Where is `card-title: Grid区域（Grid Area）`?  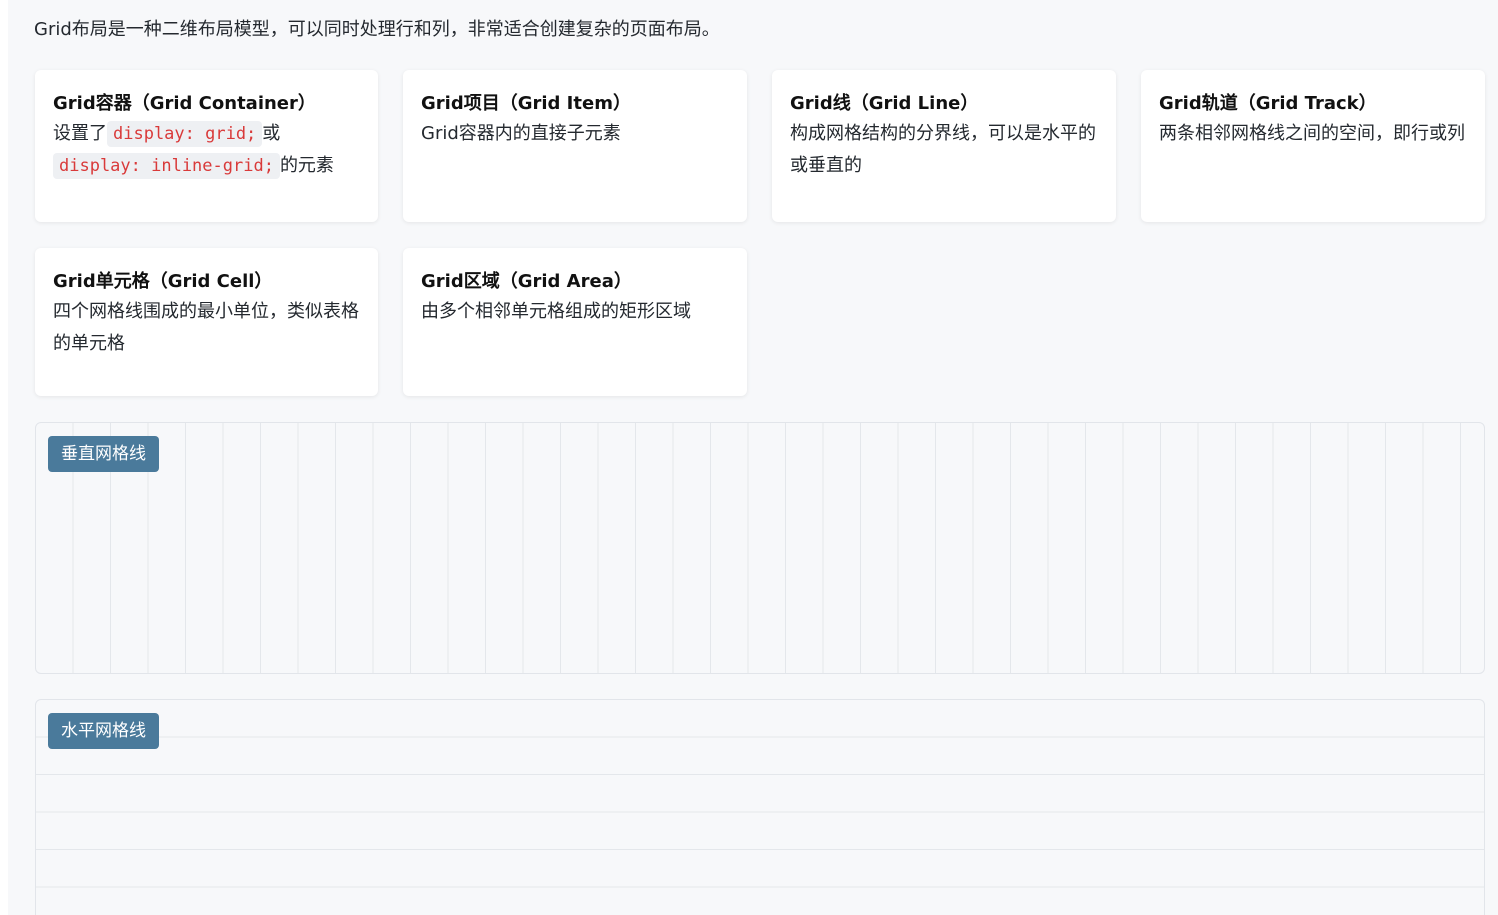
card-title: Grid区域（Grid Area） is located at coordinates (526, 281).